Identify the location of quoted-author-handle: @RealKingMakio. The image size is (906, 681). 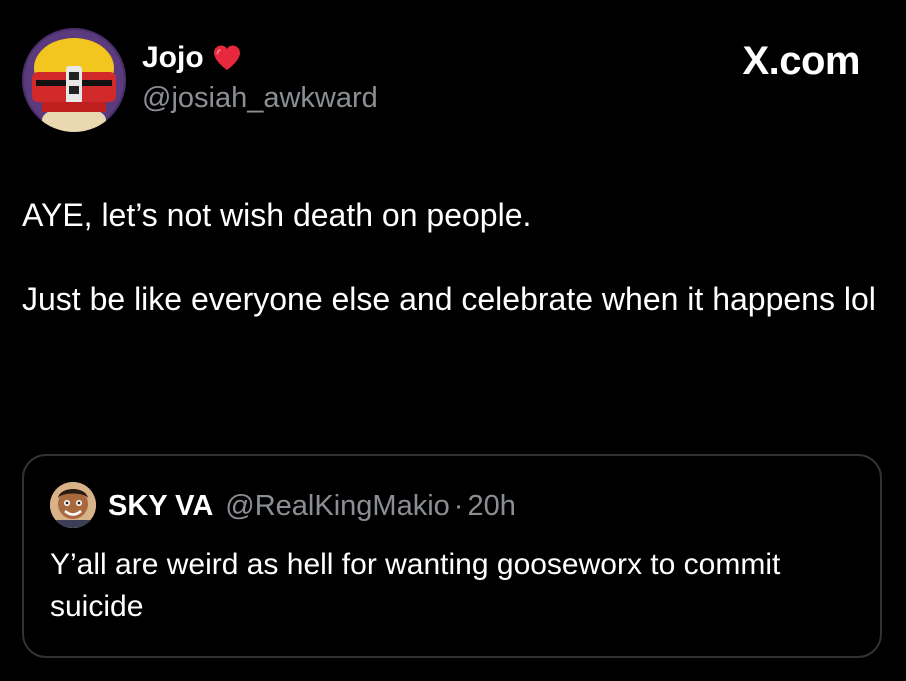
(337, 506).